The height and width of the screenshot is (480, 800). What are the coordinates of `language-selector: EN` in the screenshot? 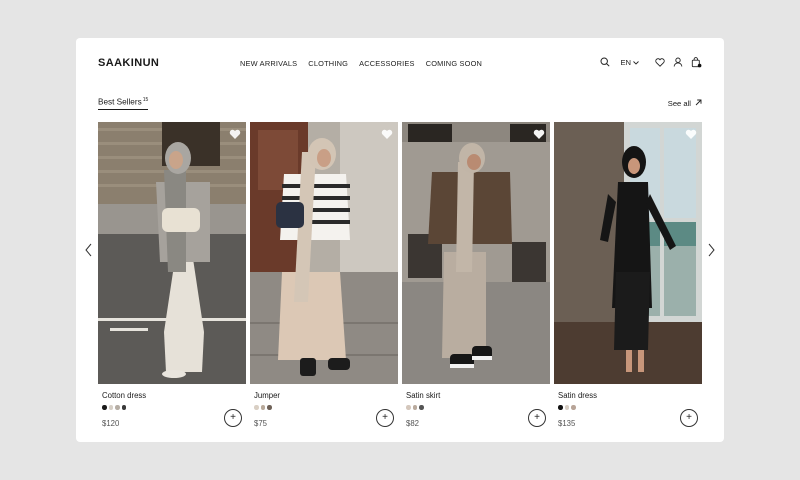 It's located at (629, 62).